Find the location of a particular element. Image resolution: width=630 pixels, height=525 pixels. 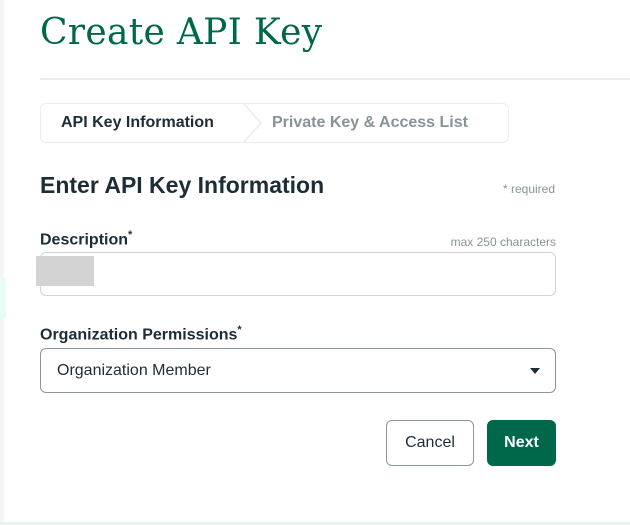

step-private-key-access-list: Private Key & Access List is located at coordinates (370, 123).